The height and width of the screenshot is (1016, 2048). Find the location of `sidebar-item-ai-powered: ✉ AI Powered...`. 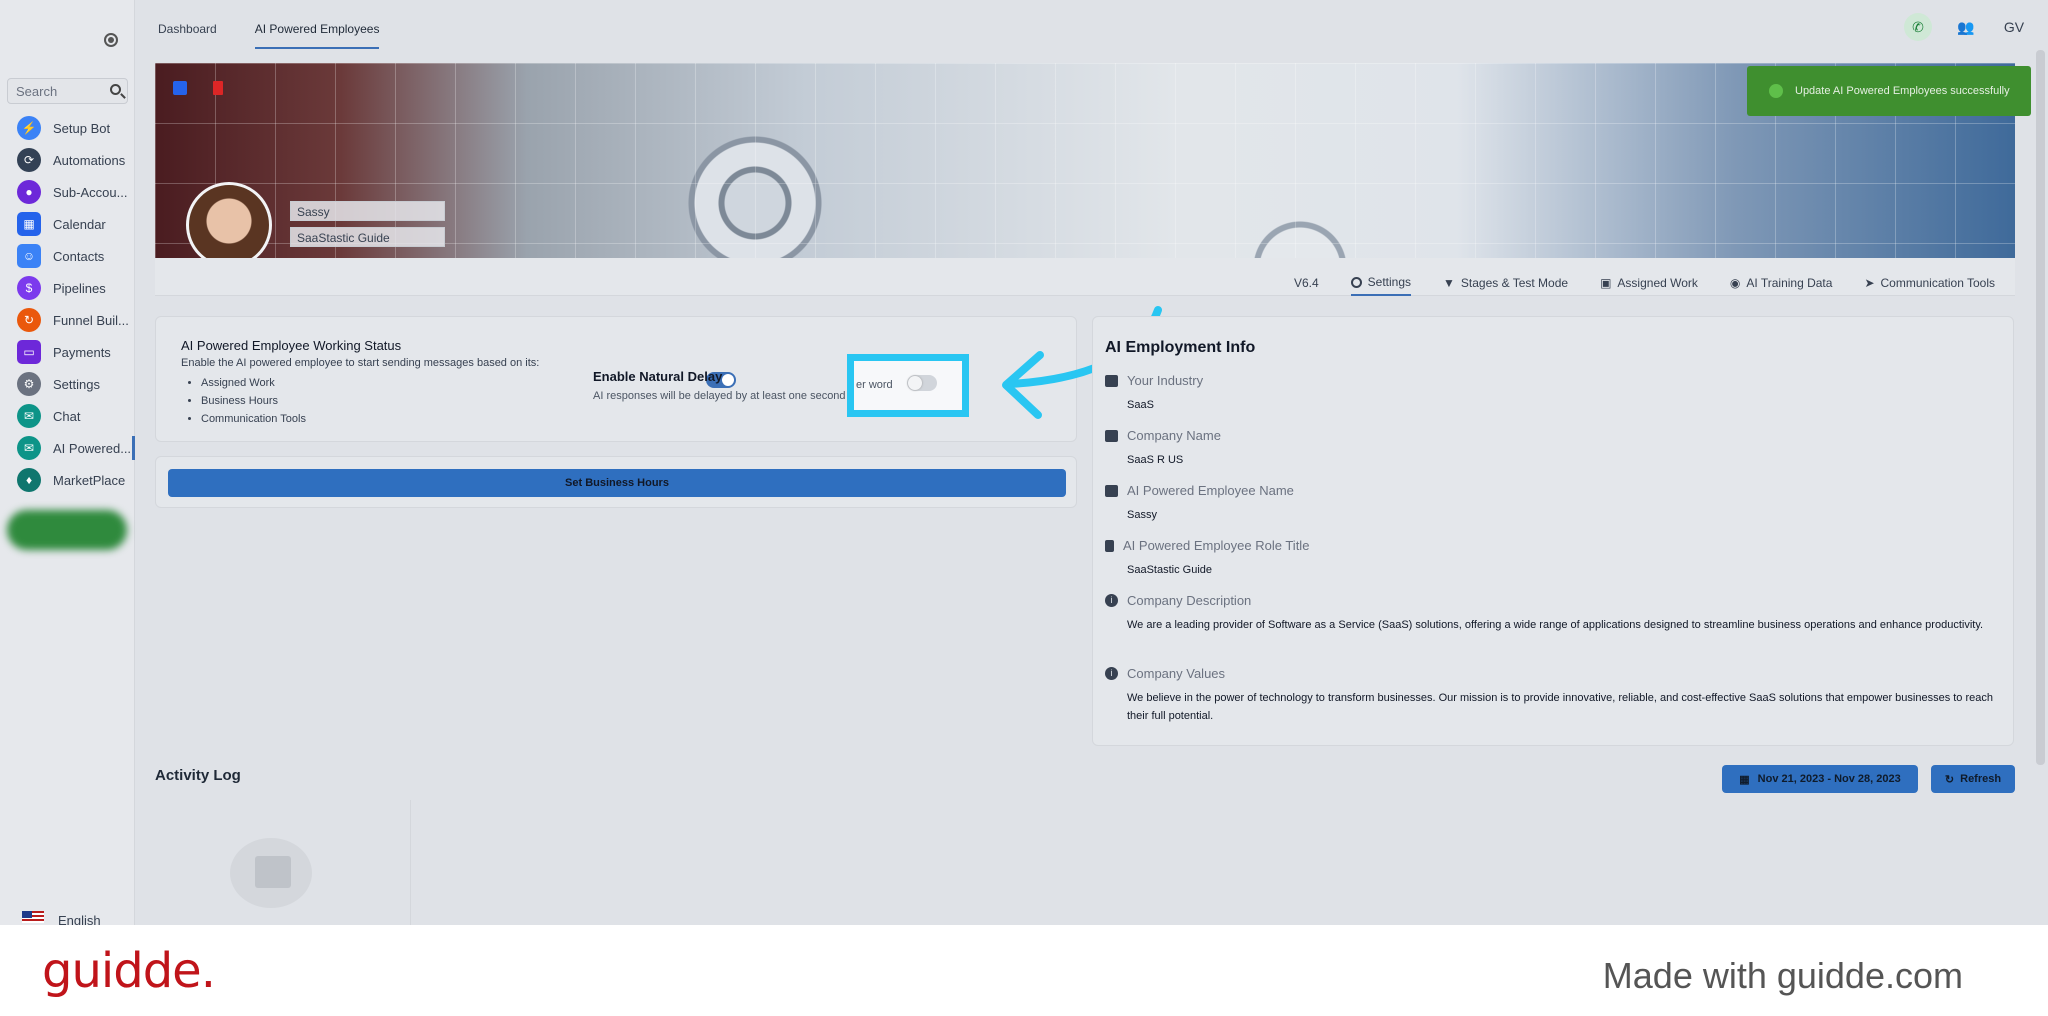

sidebar-item-ai-powered: ✉ AI Powered... is located at coordinates (76, 448).